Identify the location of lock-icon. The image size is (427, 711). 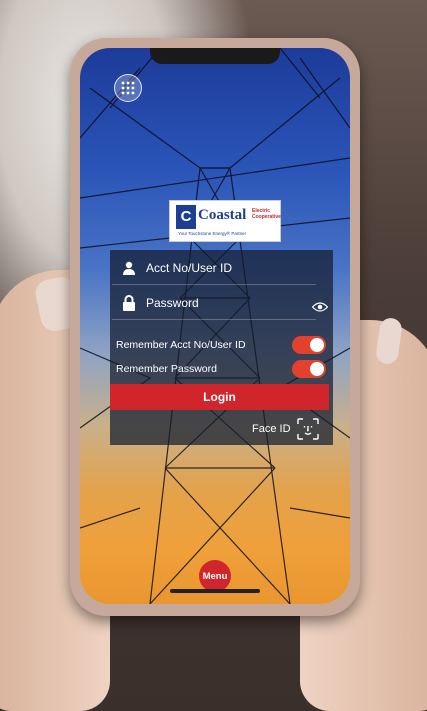
(129, 303).